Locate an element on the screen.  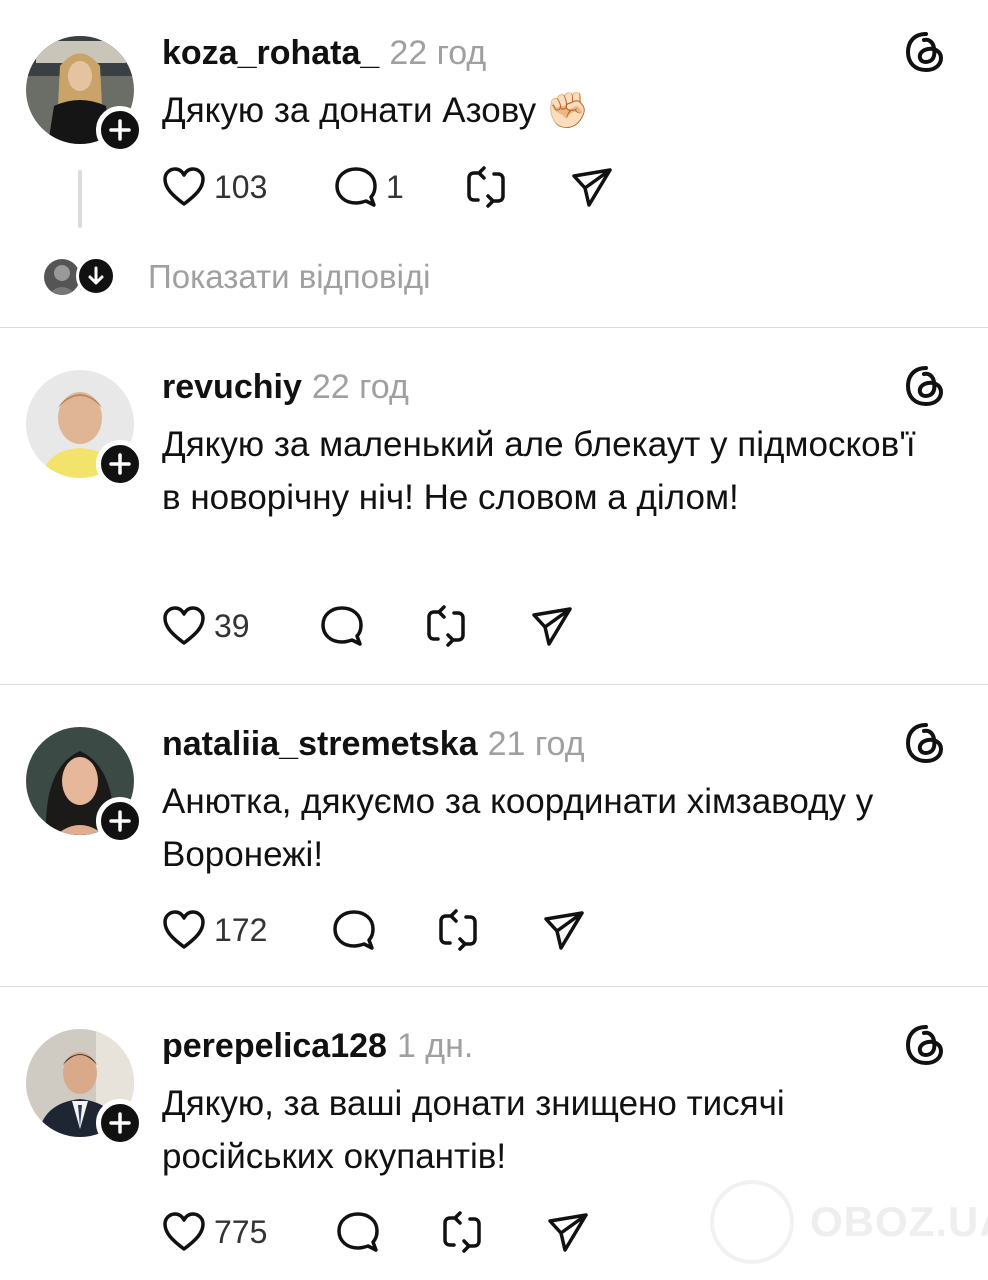
action-bar: 39 is located at coordinates (372, 626).